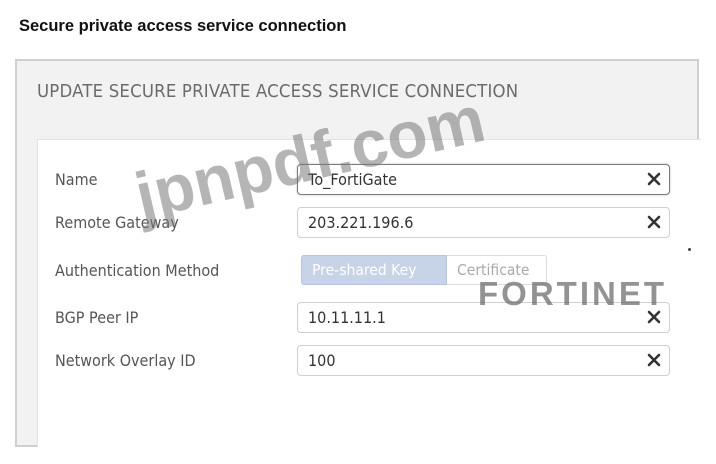 Image resolution: width=716 pixels, height=464 pixels. What do you see at coordinates (483, 317) in the screenshot?
I see `bgp-peer-ip-field: 10.11.11.1` at bounding box center [483, 317].